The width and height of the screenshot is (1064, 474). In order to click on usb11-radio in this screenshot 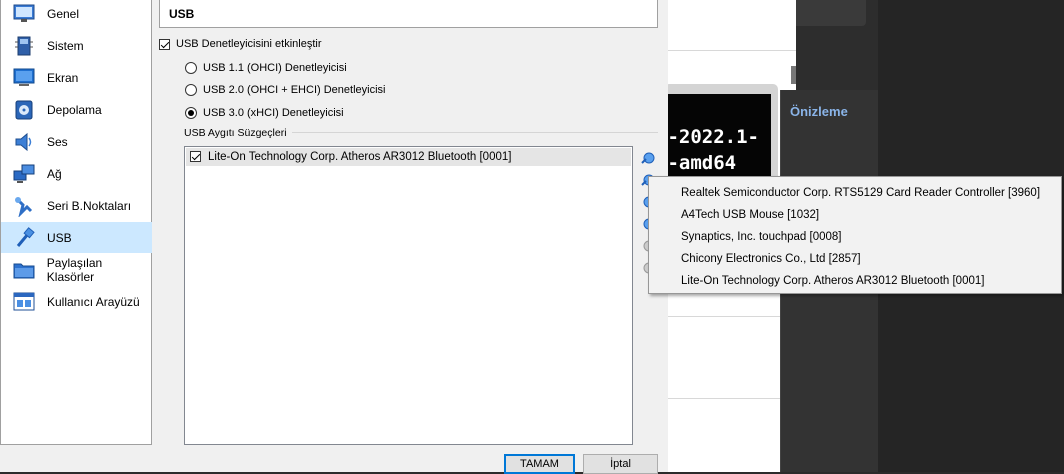, I will do `click(191, 68)`.